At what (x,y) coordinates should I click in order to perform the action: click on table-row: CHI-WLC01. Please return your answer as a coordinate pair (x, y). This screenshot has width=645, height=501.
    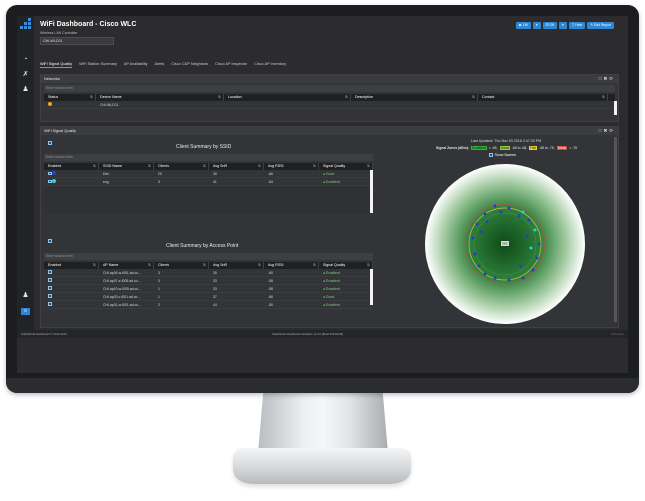
    Looking at the image, I should click on (329, 105).